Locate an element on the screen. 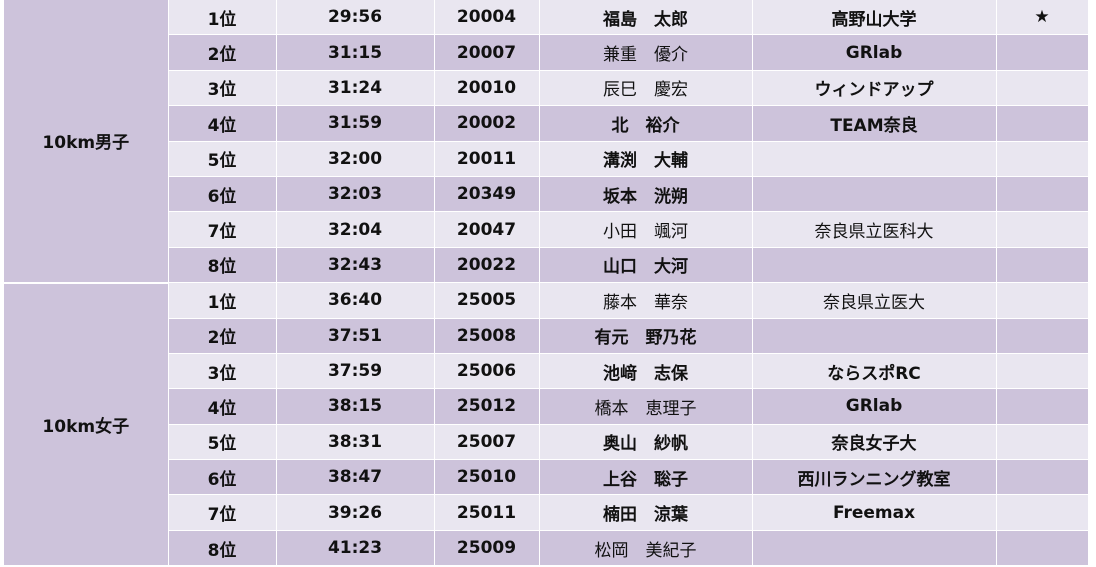  runner-name-cell: 辰巳 慶宏 is located at coordinates (646, 88).